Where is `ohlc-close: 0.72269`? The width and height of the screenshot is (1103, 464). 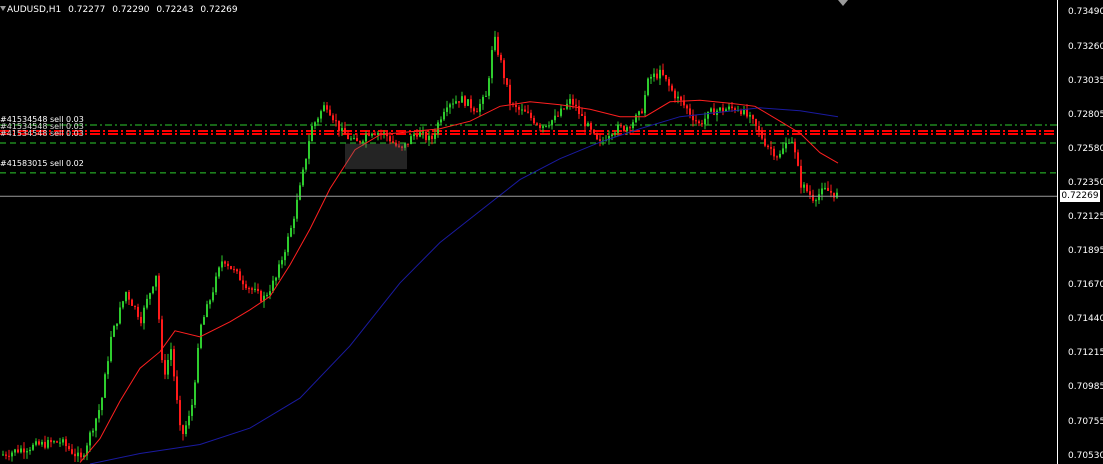 ohlc-close: 0.72269 is located at coordinates (219, 10).